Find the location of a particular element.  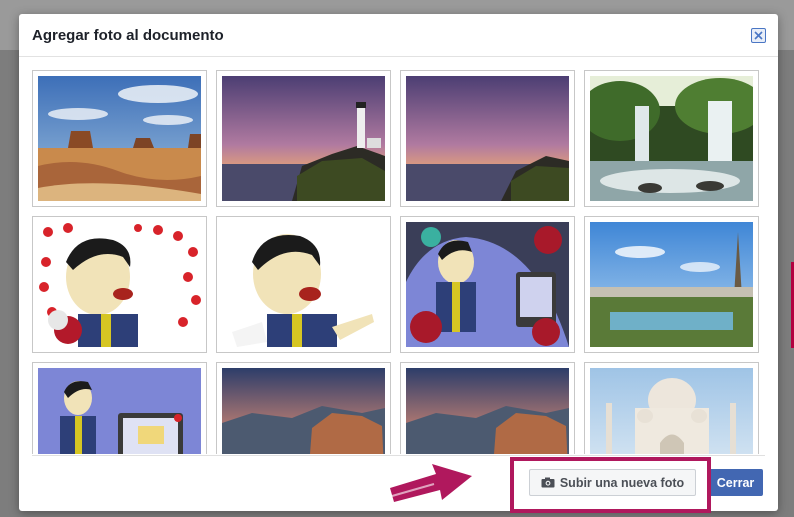

close-button is located at coordinates (758, 35).